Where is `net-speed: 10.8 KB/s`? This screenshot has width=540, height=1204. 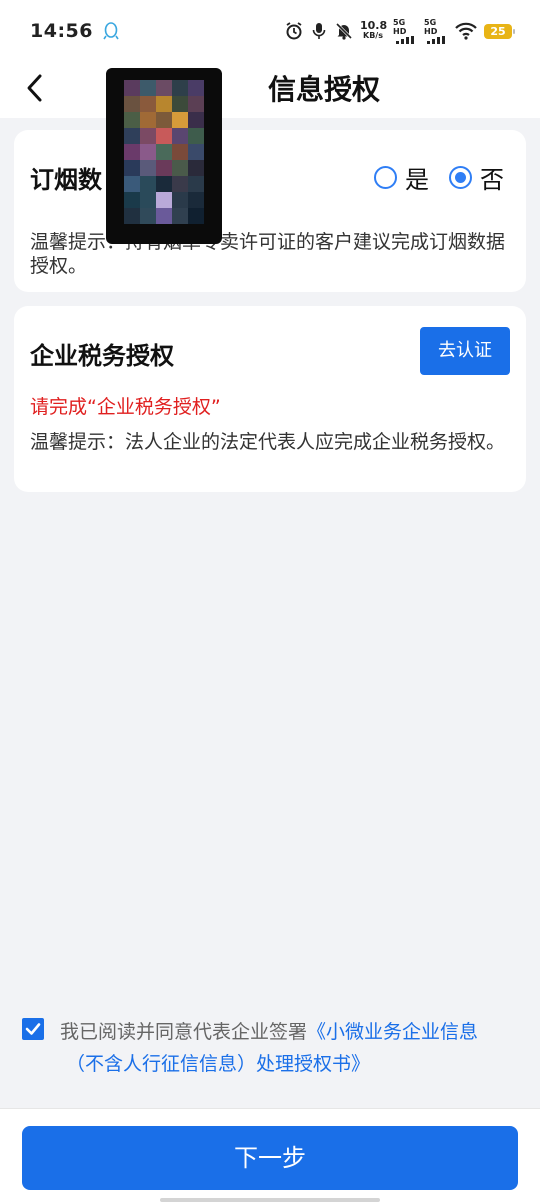
net-speed: 10.8 KB/s is located at coordinates (374, 30).